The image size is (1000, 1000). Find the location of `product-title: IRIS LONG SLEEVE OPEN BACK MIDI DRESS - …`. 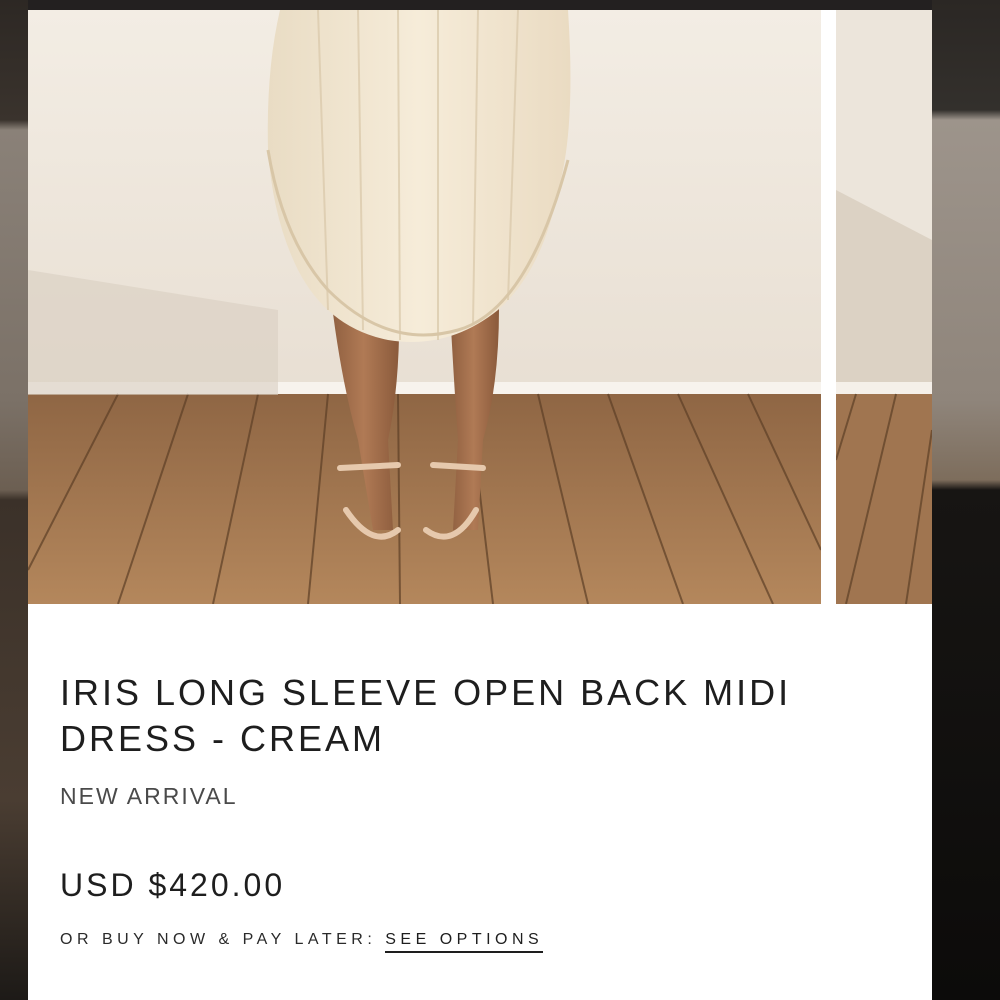

product-title: IRIS LONG SLEEVE OPEN BACK MIDI DRESS - … is located at coordinates (426, 715).